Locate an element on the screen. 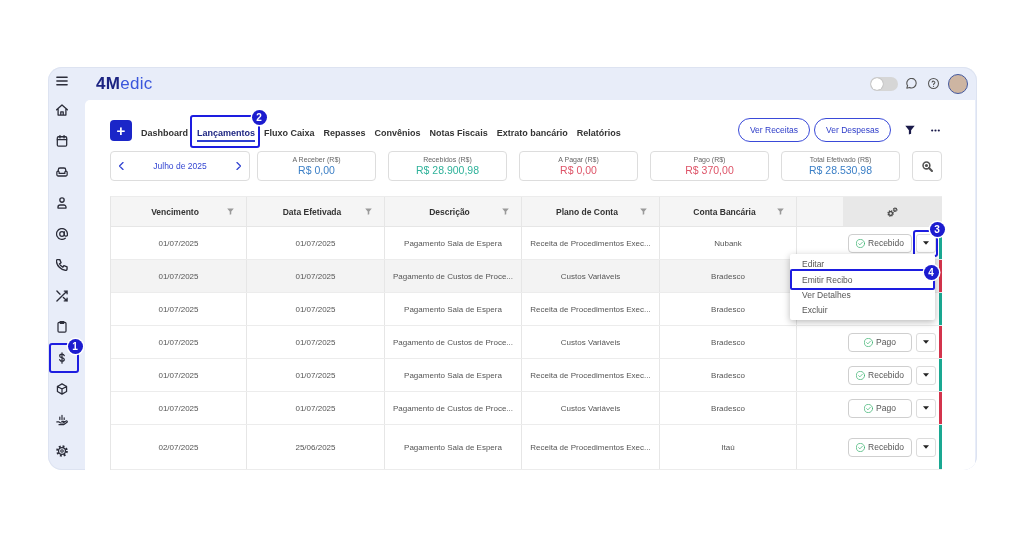  view-button: Ver Receitas is located at coordinates (774, 130).